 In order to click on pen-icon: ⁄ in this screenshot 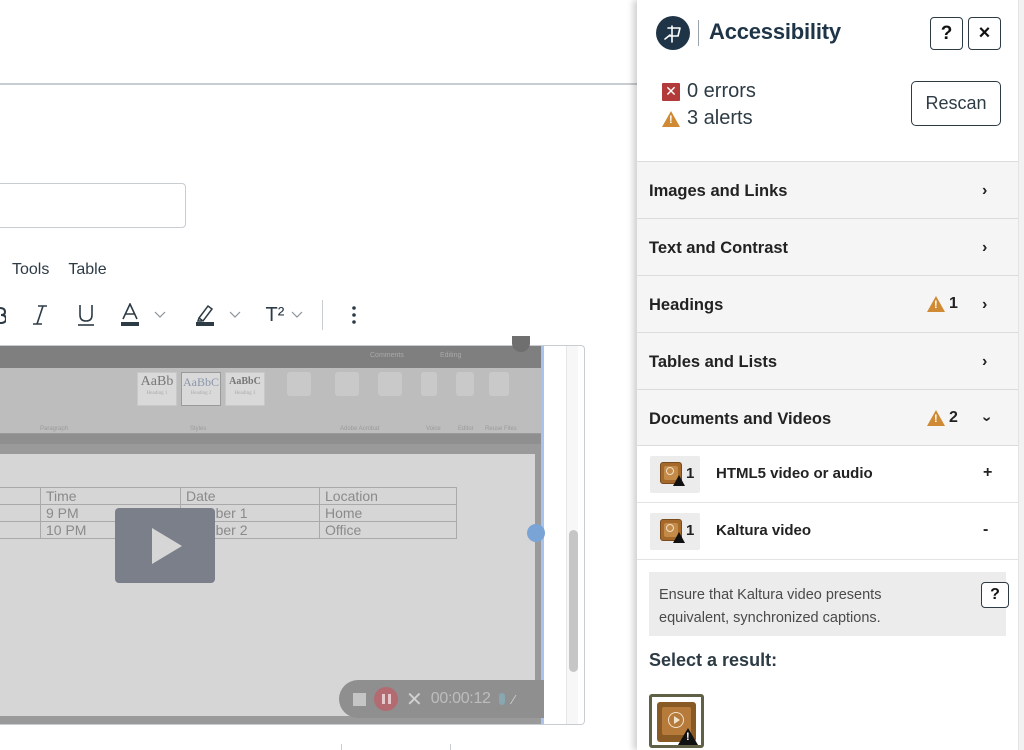, I will do `click(514, 699)`.